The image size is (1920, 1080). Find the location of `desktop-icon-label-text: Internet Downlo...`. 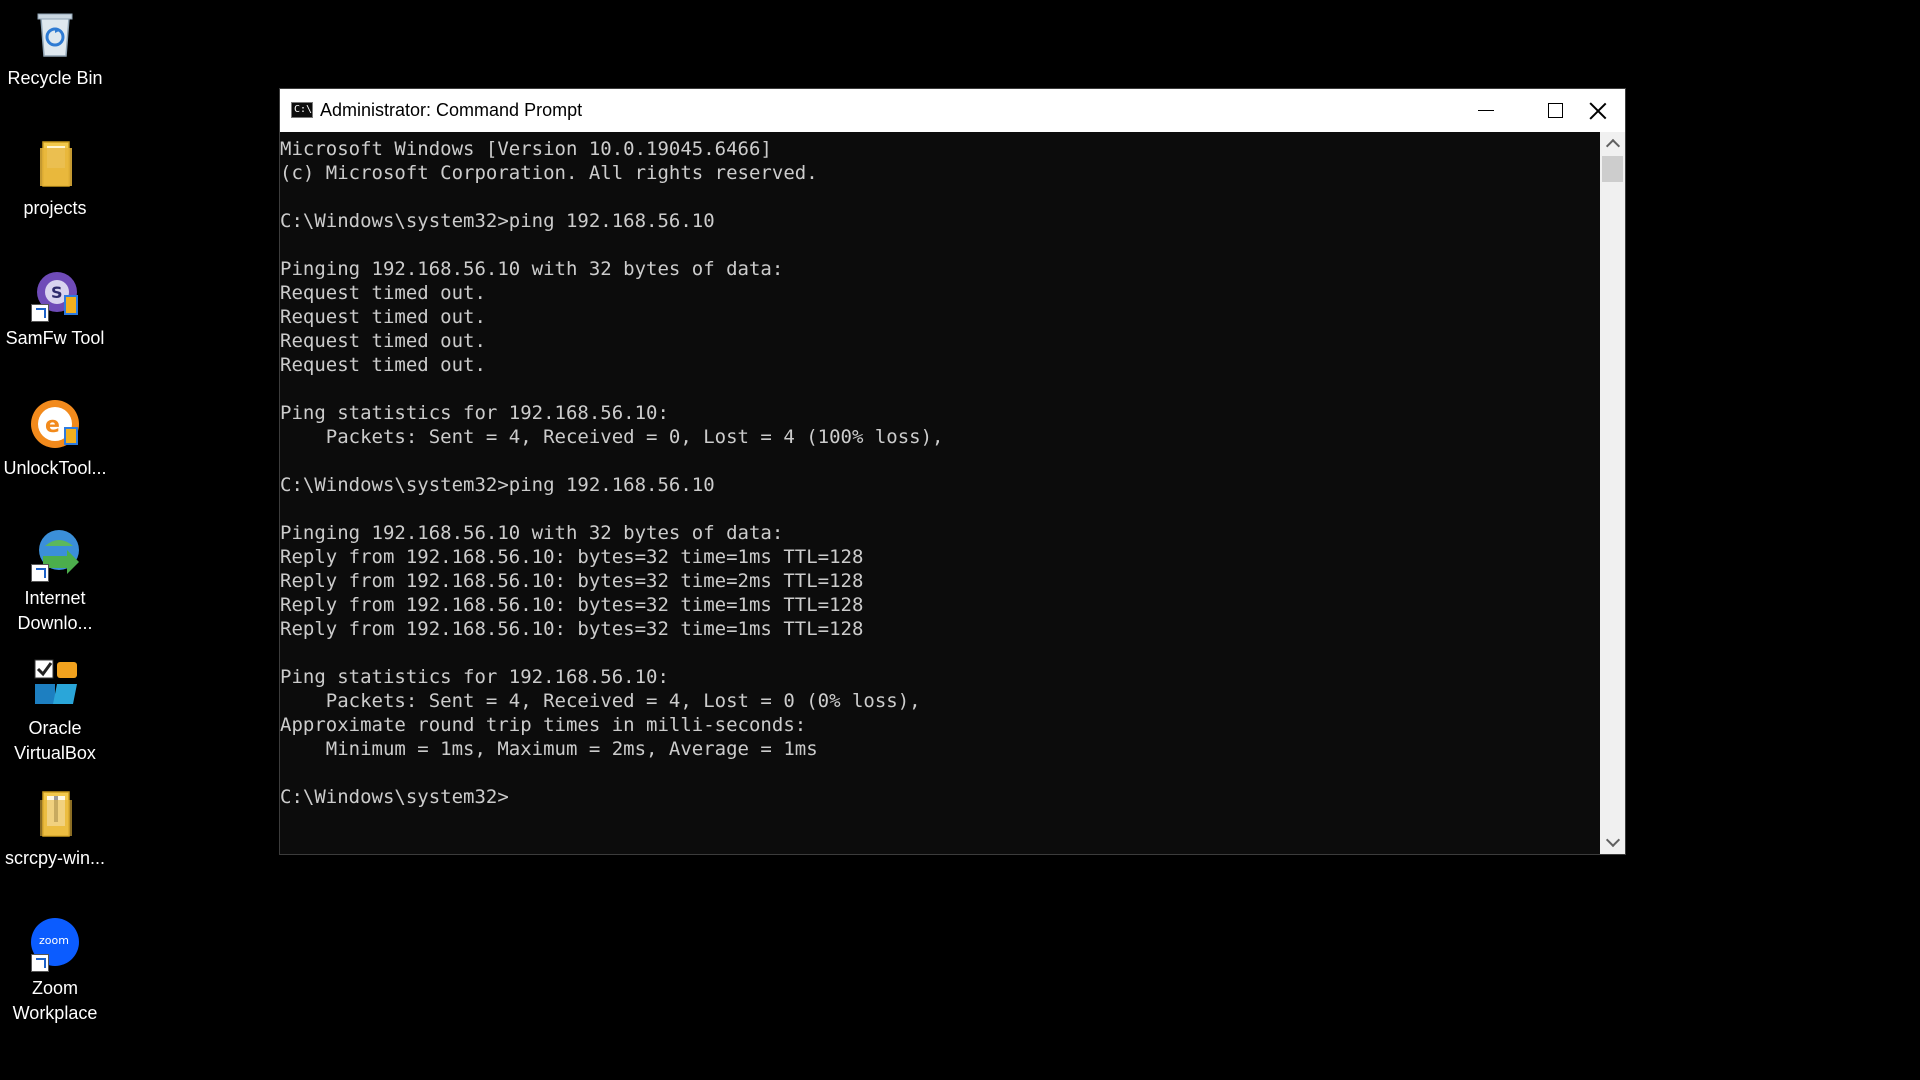

desktop-icon-label-text: Internet Downlo... is located at coordinates (55, 610).